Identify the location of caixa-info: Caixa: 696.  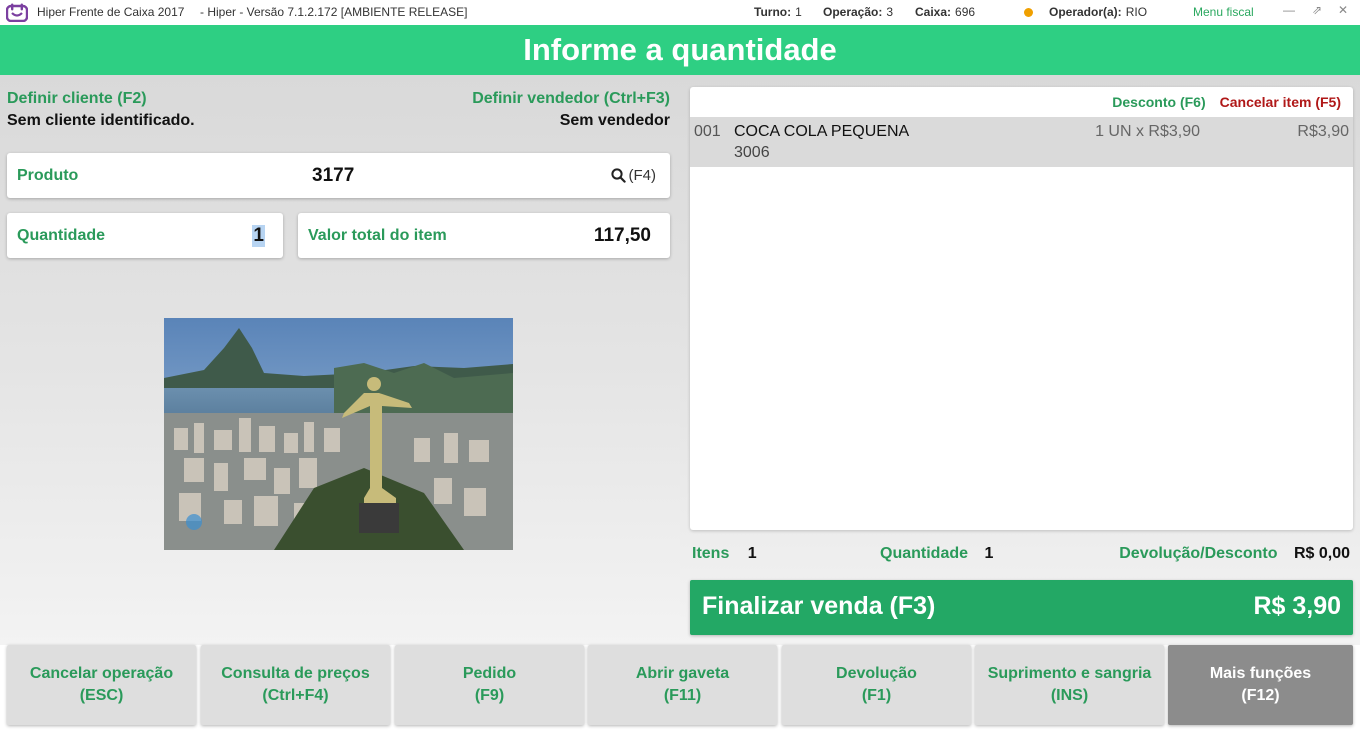
(945, 12).